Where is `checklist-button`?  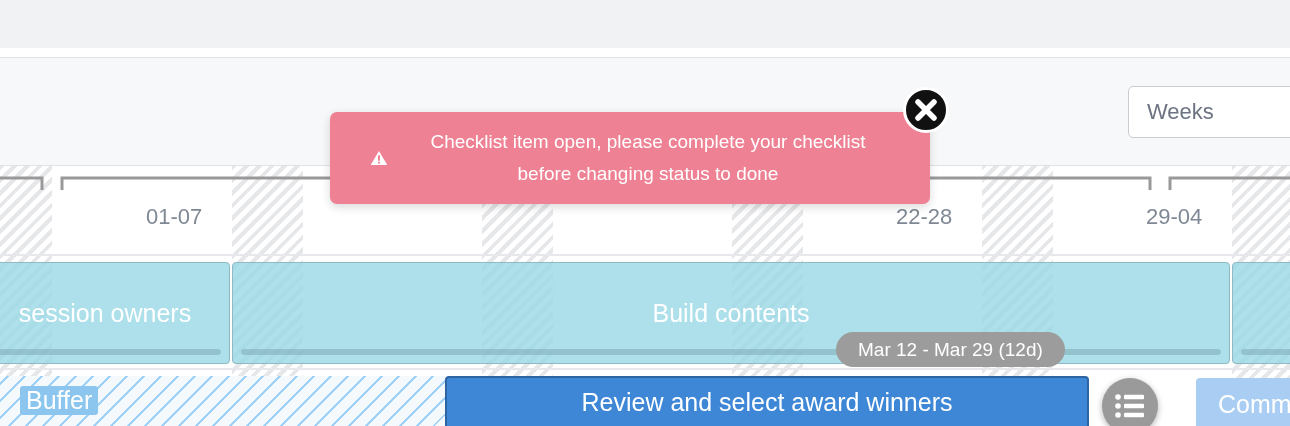
checklist-button is located at coordinates (1130, 402).